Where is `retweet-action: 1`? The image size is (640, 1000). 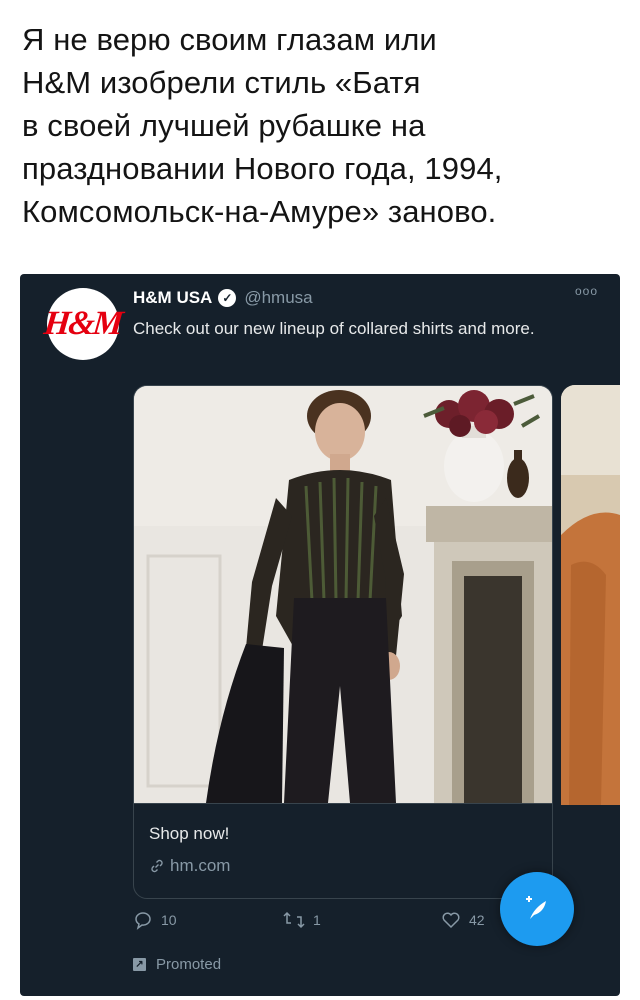
retweet-action: 1 is located at coordinates (302, 920).